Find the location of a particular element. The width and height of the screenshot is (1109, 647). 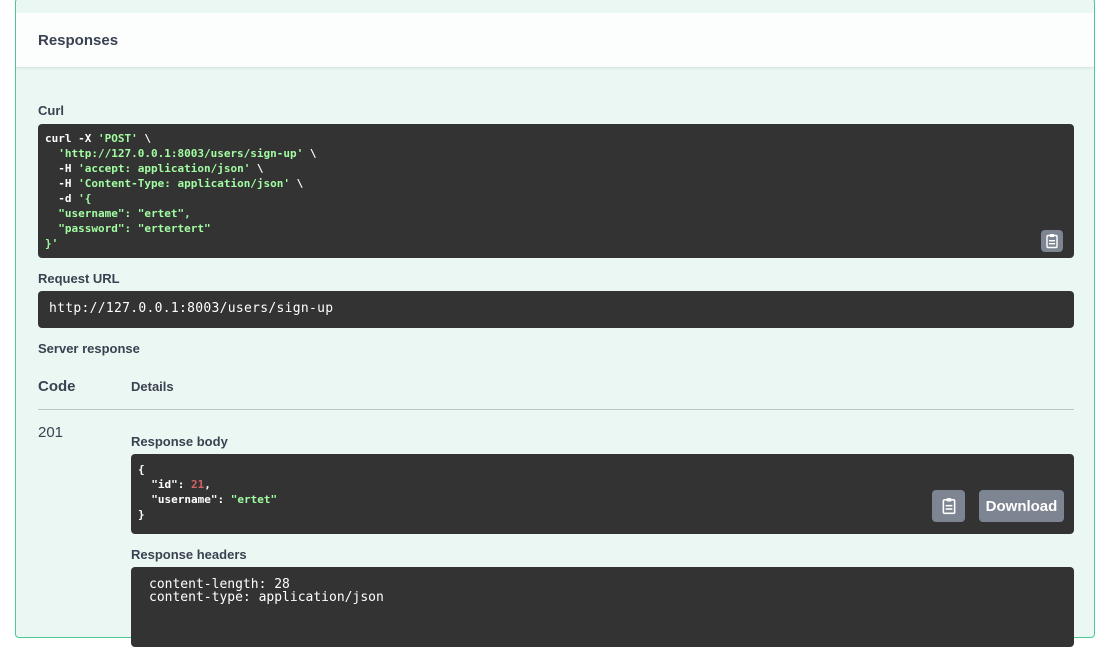

curl-string-token: "username": "ertet", is located at coordinates (118, 213).